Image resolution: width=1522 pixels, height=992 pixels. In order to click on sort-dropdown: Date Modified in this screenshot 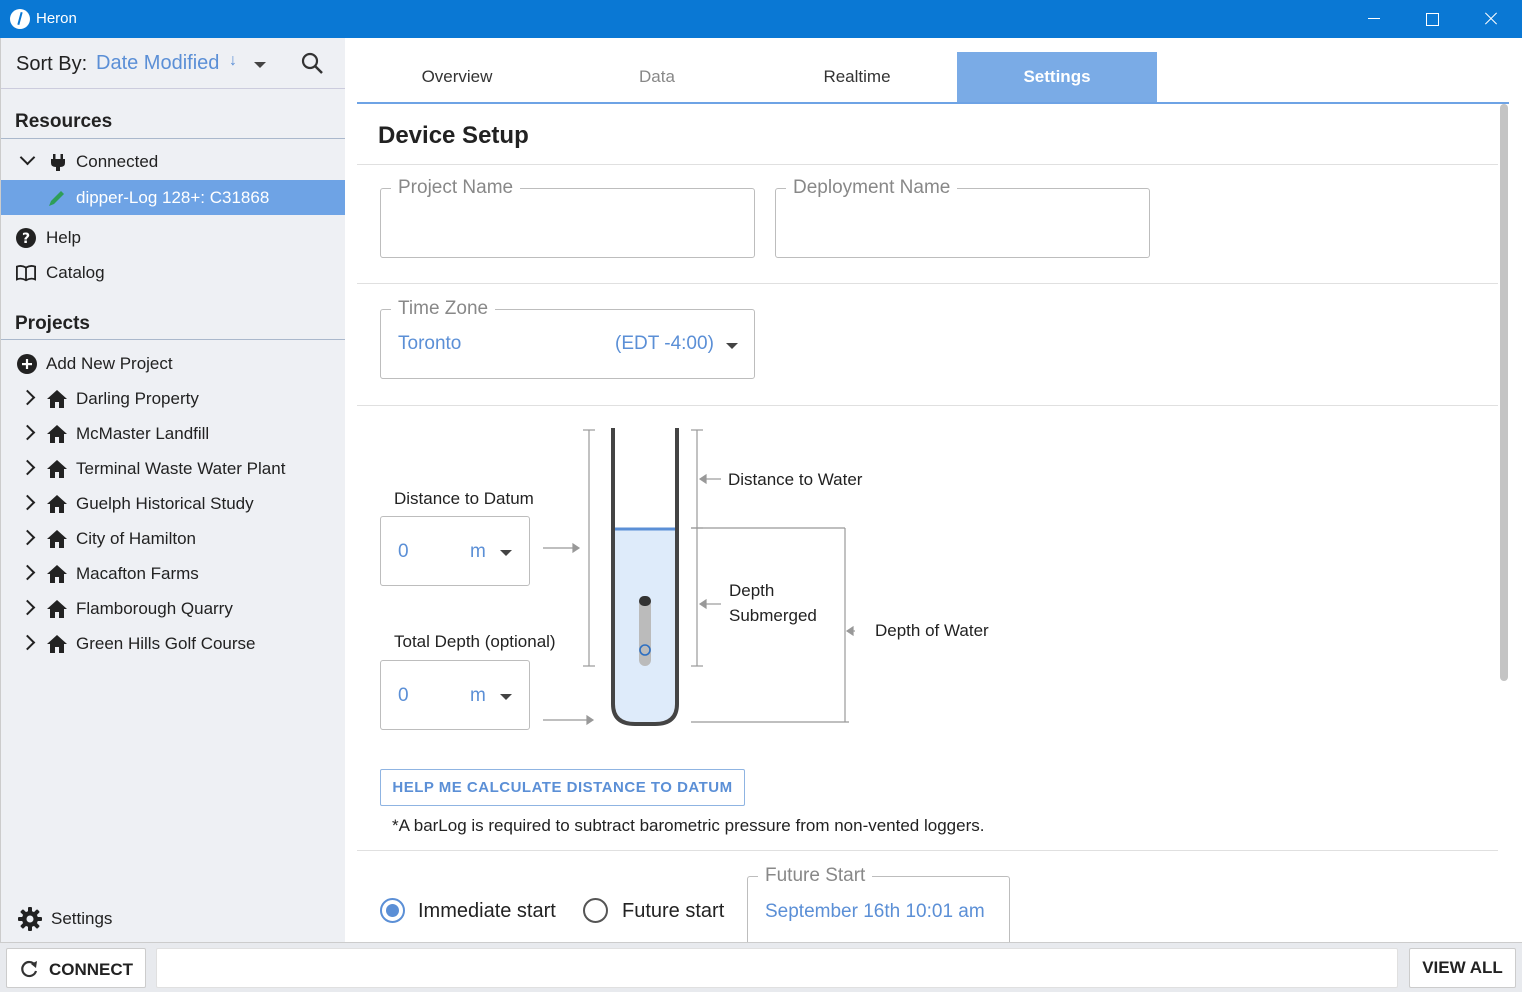, I will do `click(157, 63)`.